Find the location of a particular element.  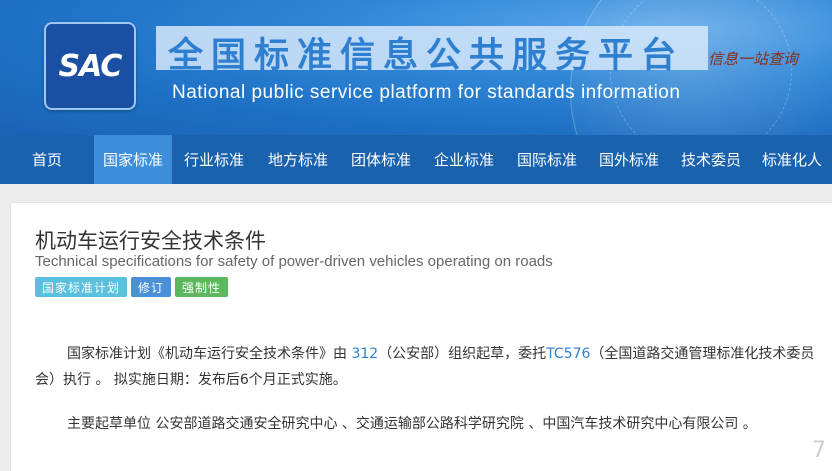

badge-mandatory: 强制性 is located at coordinates (202, 287).